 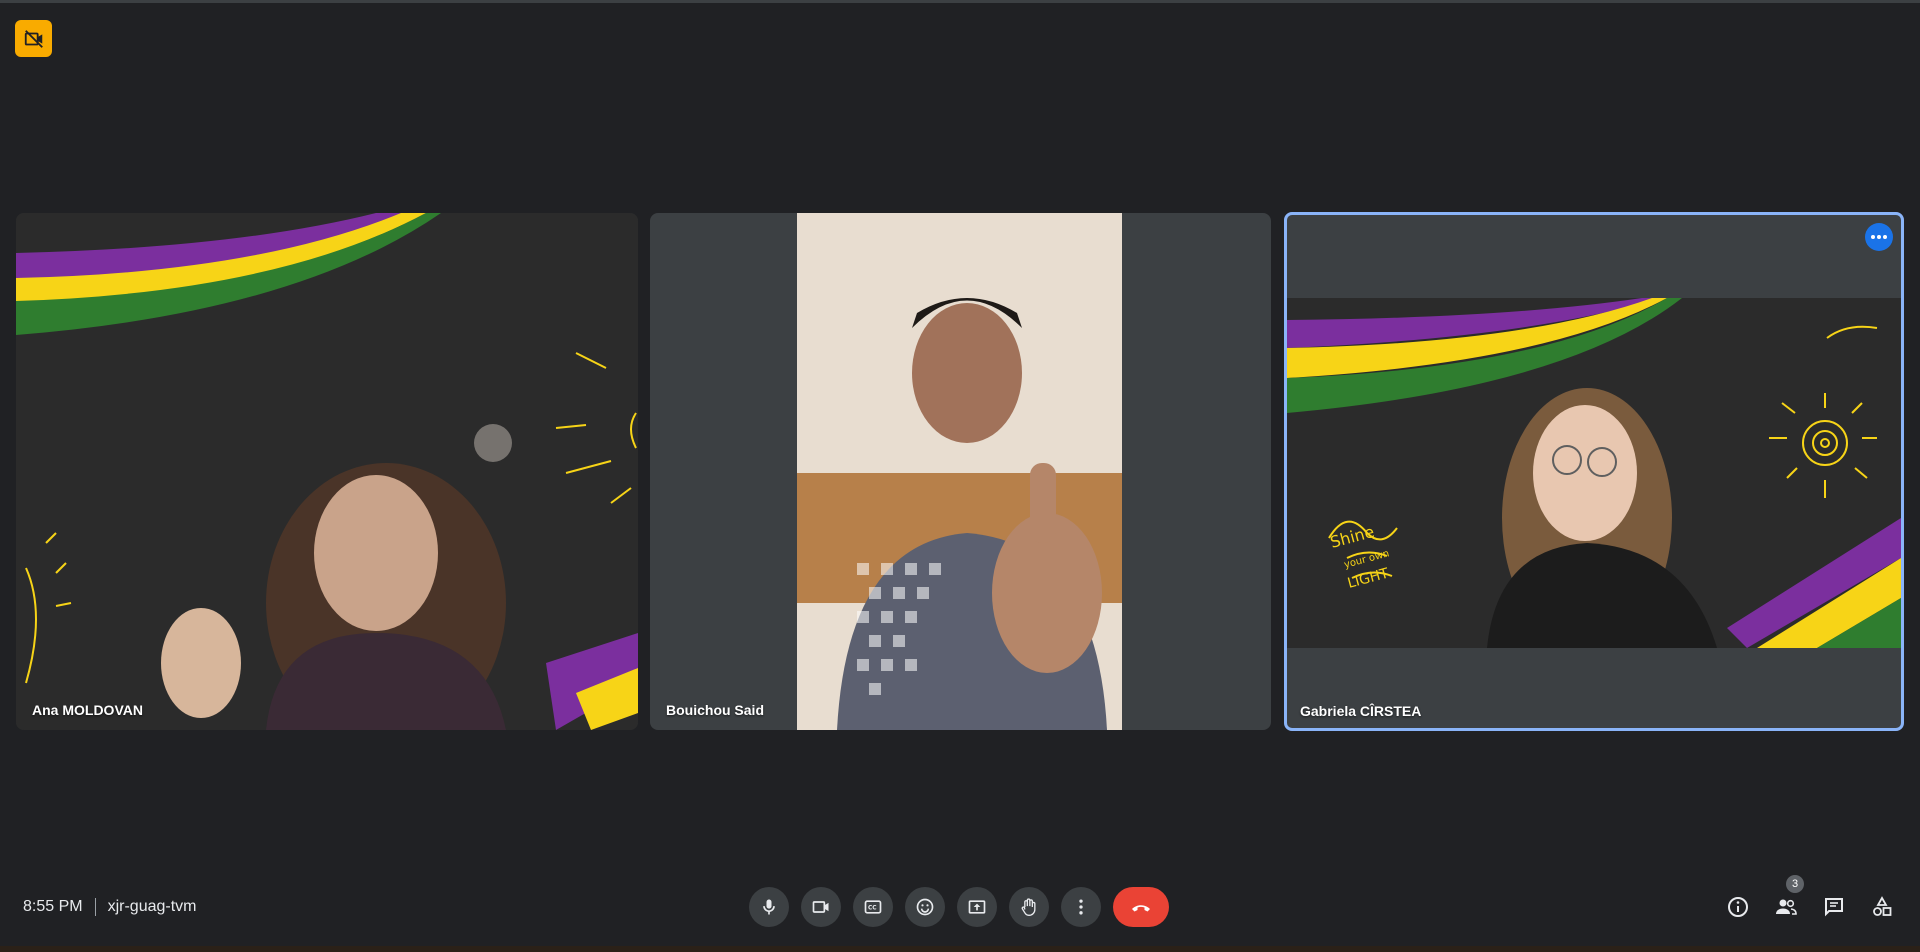 I want to click on participant-name: Gabriela CÎRSTEA, so click(x=1361, y=711).